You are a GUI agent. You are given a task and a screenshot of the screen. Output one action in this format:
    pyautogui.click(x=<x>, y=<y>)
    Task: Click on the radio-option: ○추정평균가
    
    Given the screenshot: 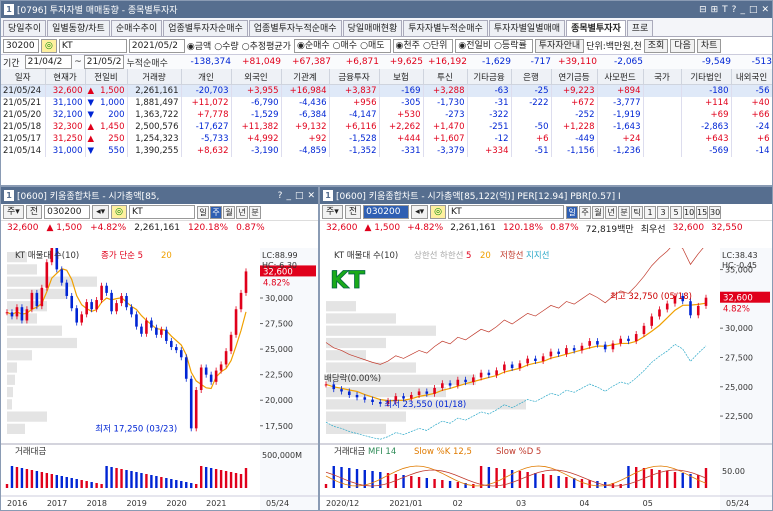 What is the action you would take?
    pyautogui.click(x=266, y=47)
    